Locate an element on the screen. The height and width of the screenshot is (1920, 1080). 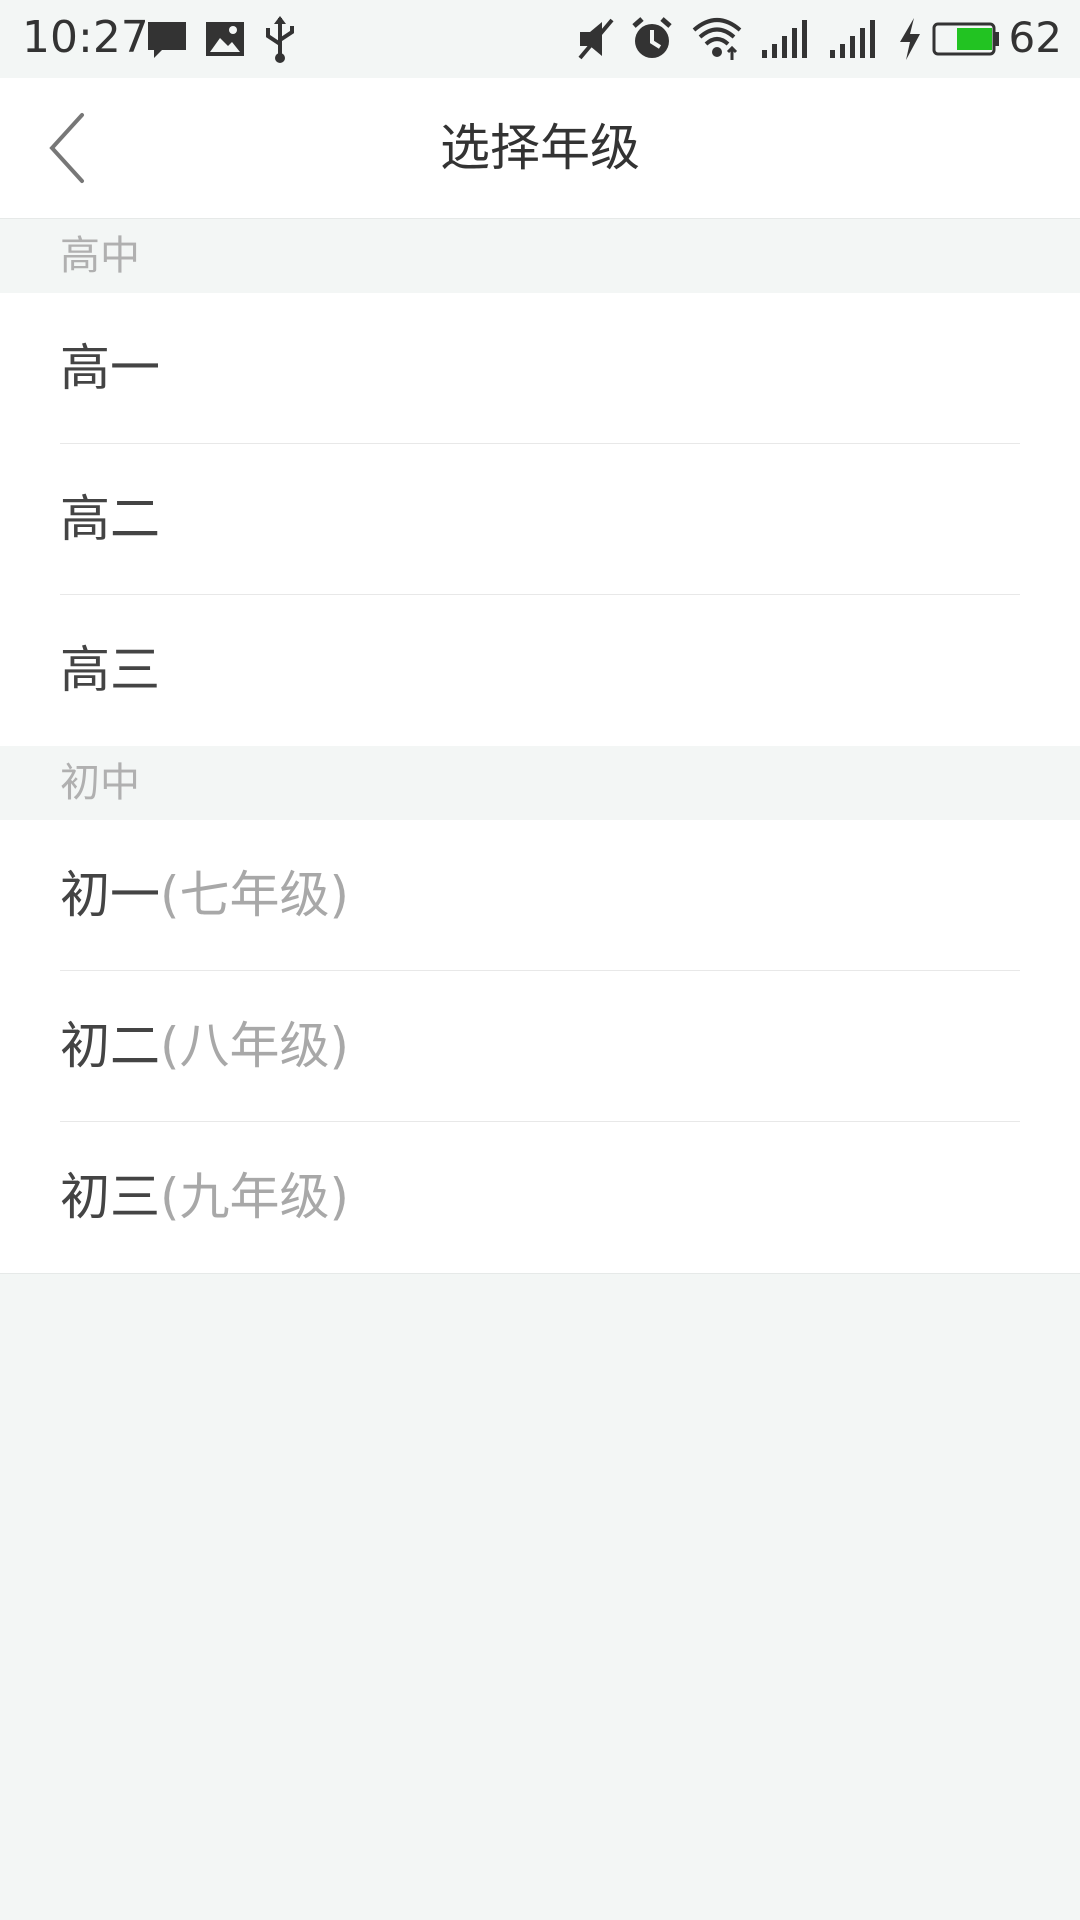
page-title: 选择年级 is located at coordinates (540, 148).